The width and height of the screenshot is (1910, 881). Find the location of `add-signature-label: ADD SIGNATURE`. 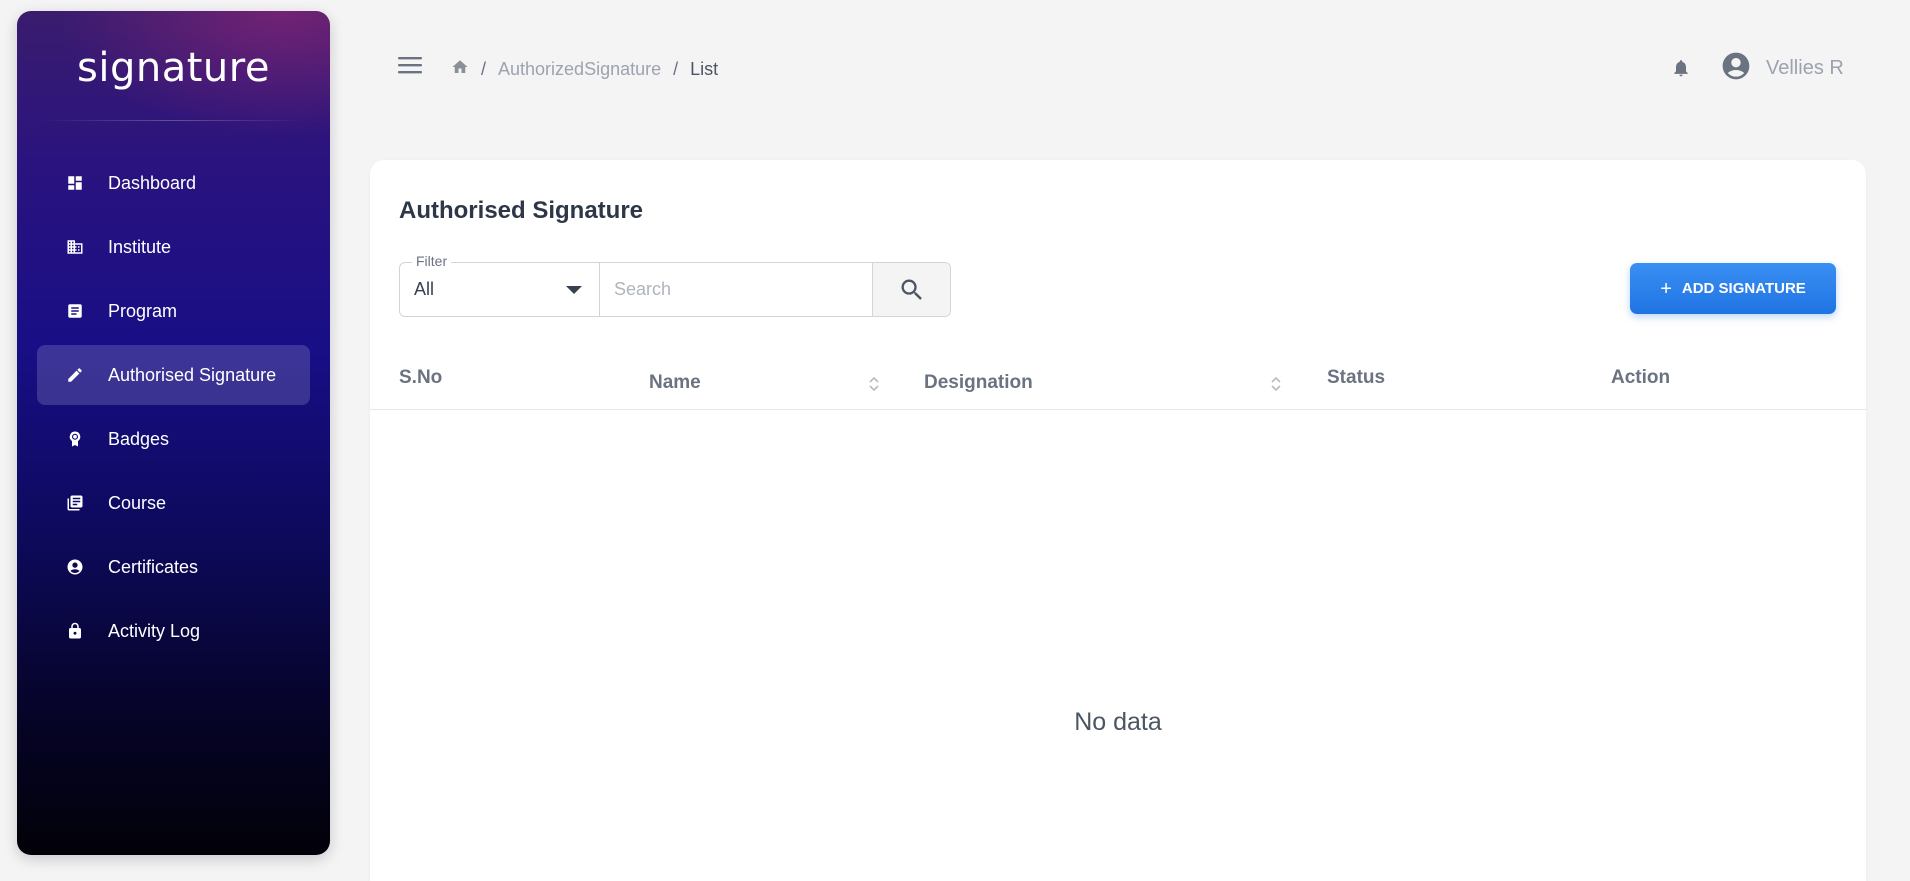

add-signature-label: ADD SIGNATURE is located at coordinates (1743, 288).